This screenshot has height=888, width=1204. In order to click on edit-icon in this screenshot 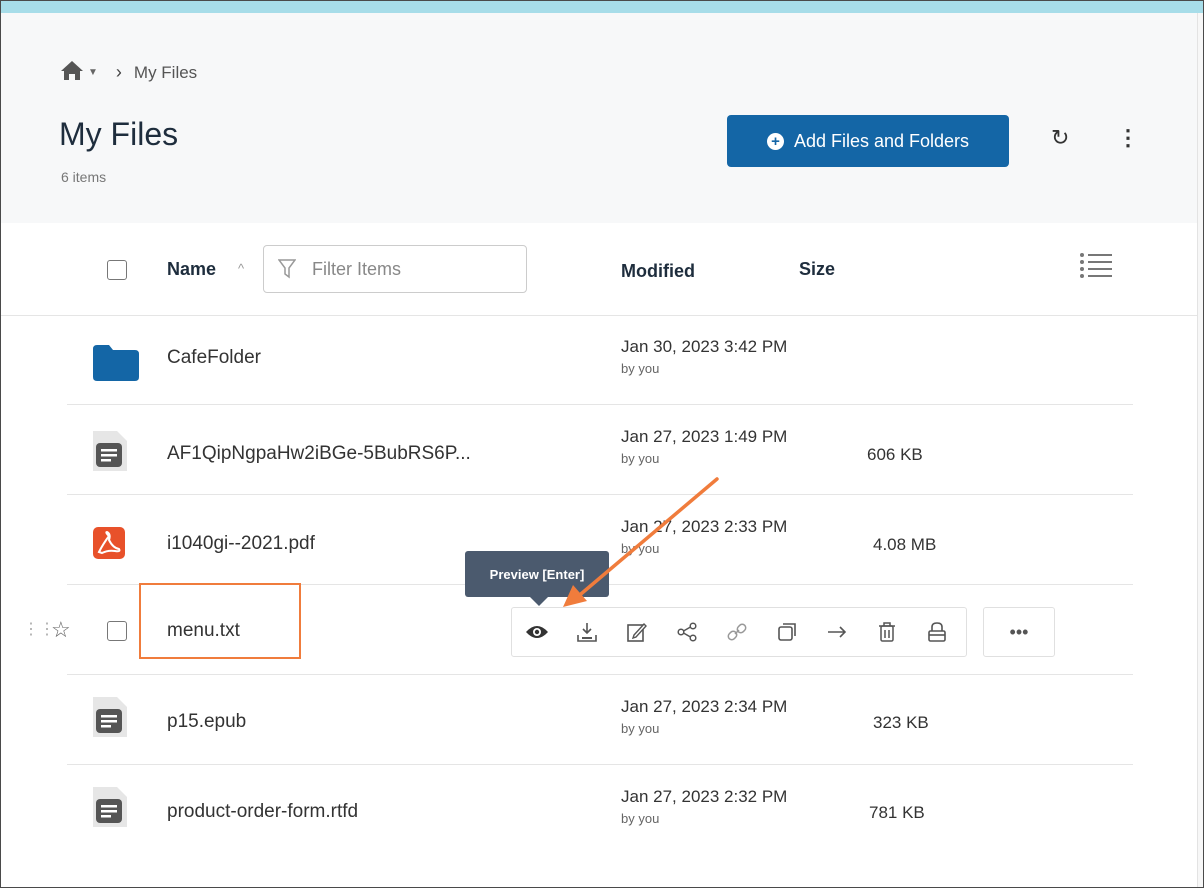, I will do `click(637, 632)`.